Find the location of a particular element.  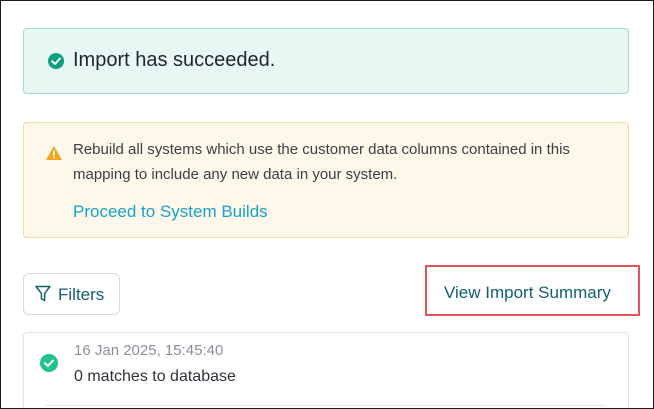

filters-button: Filters is located at coordinates (71, 294).